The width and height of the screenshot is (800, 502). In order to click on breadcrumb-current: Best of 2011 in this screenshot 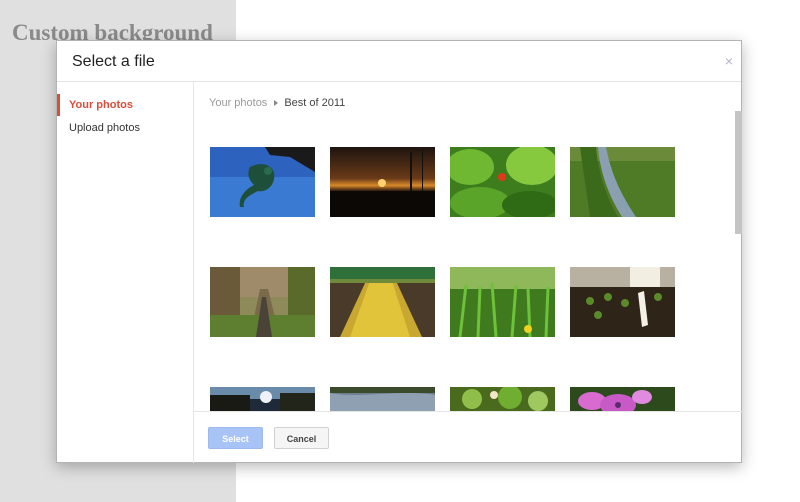, I will do `click(315, 103)`.